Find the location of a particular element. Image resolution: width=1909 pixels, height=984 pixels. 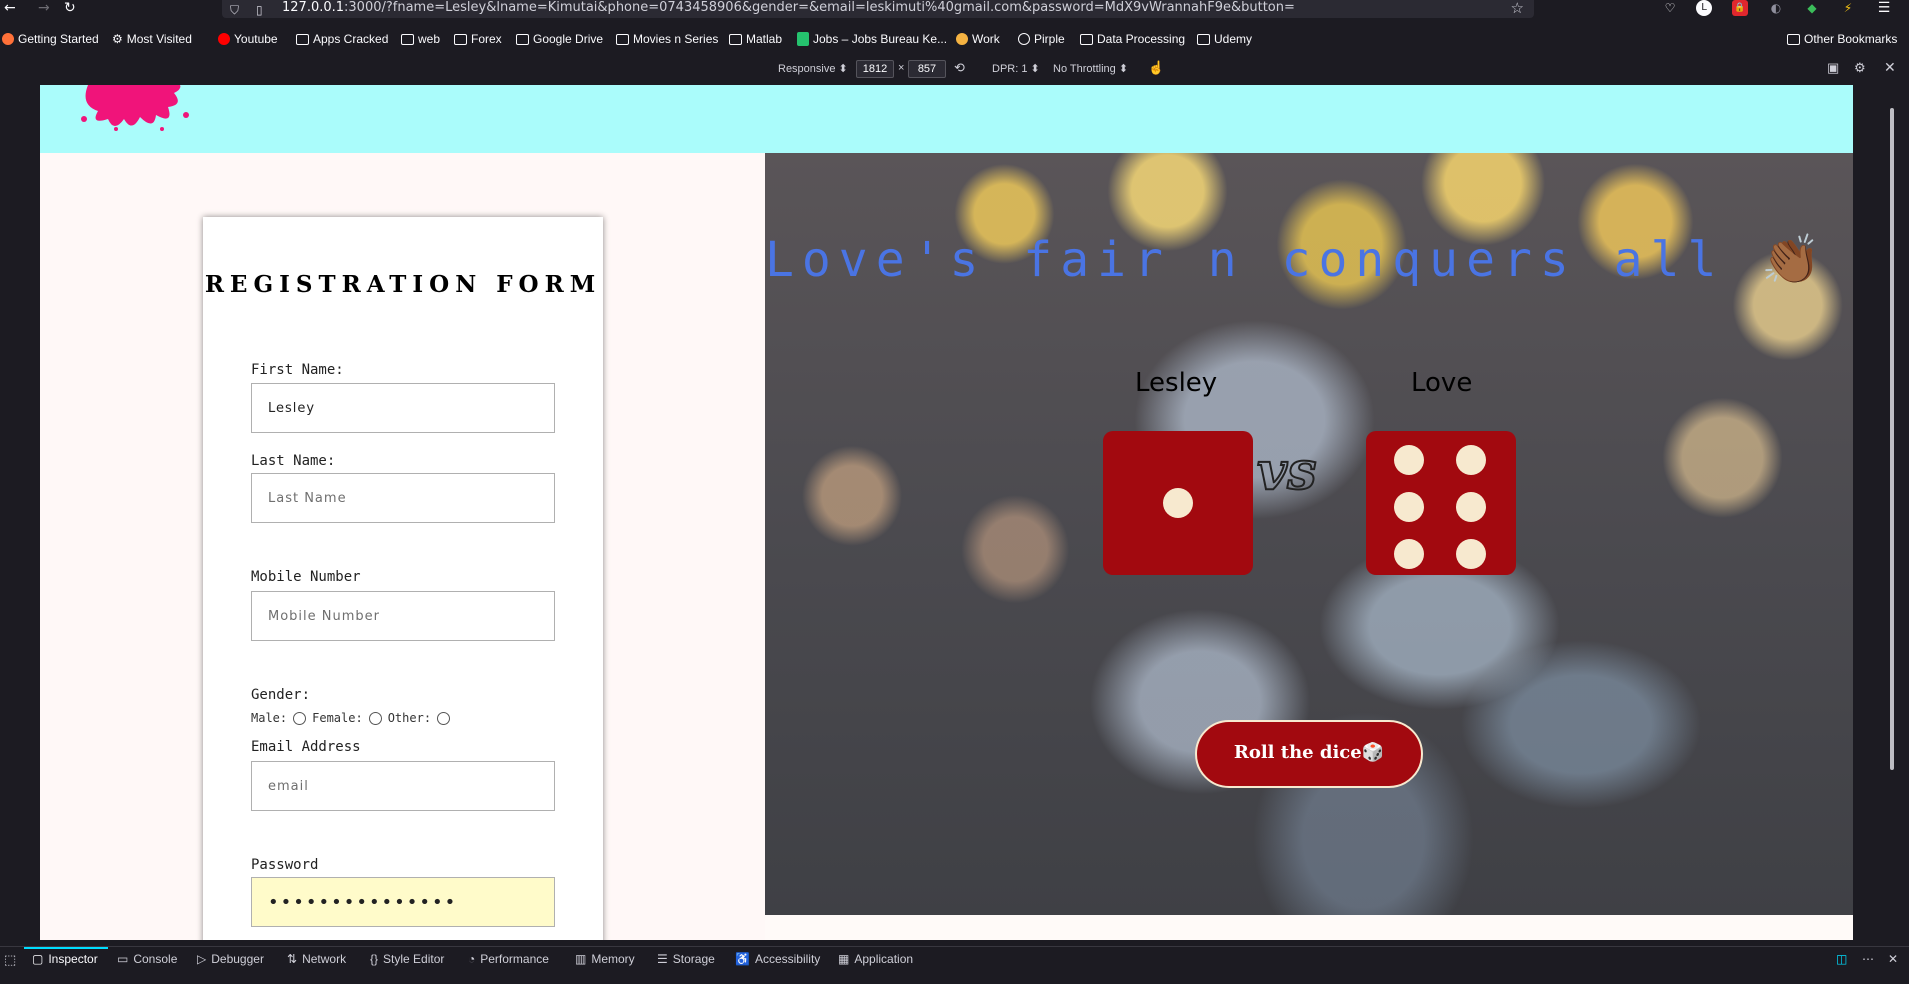

bookmark-movies-n-series: Movies n Series is located at coordinates (667, 39).